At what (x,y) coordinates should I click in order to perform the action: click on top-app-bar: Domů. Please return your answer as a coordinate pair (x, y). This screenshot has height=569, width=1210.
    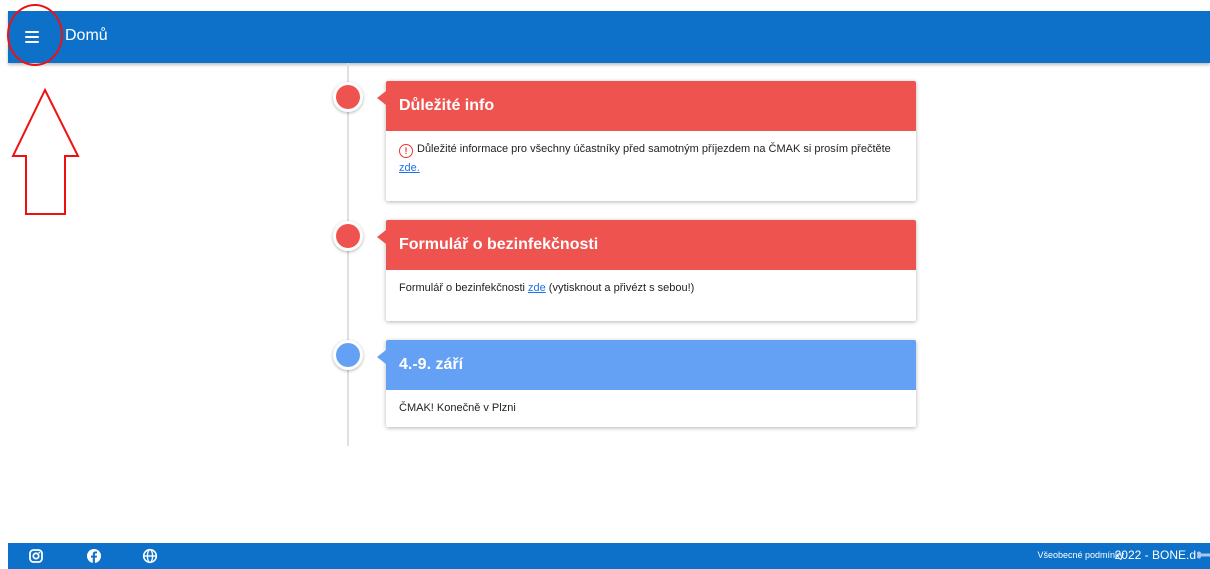
    Looking at the image, I should click on (609, 37).